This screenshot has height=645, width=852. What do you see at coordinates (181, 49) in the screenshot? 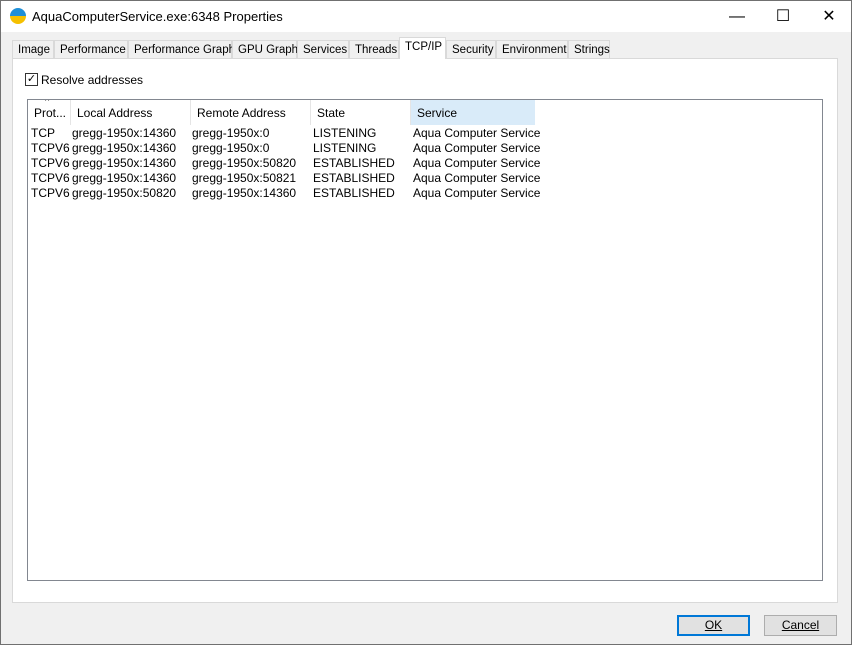
I see `tab-performance-graph: Performance Graph` at bounding box center [181, 49].